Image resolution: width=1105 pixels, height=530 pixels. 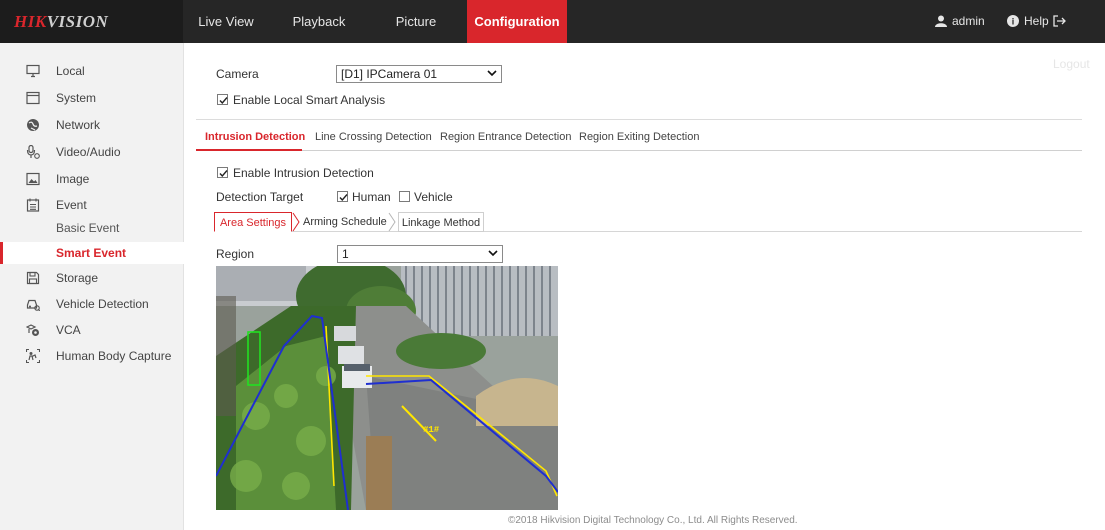 What do you see at coordinates (61, 21) in the screenshot?
I see `hikvision-logo: HIKVISION` at bounding box center [61, 21].